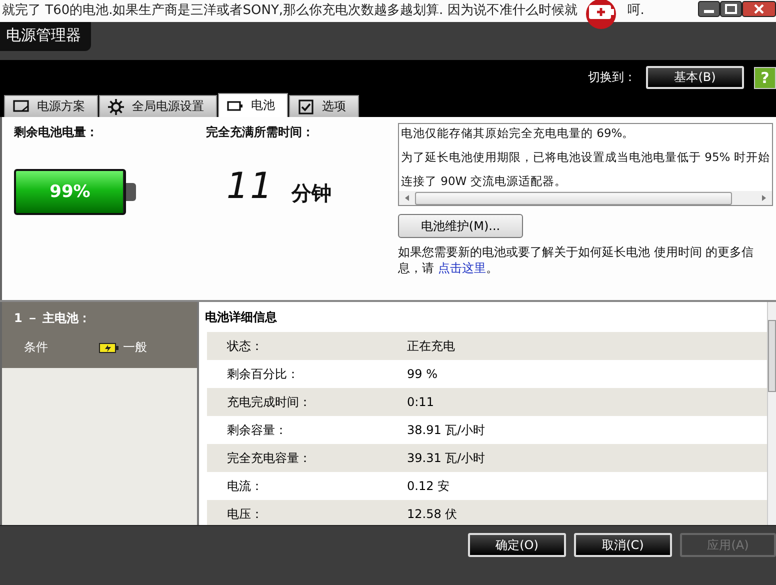 This screenshot has width=776, height=585. I want to click on tab: 电池, so click(253, 105).